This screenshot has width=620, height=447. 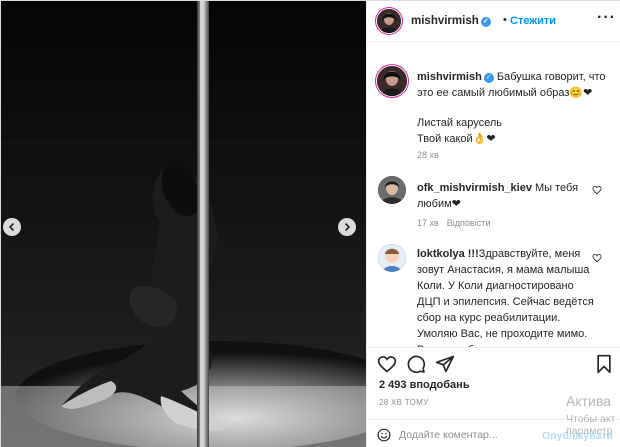 I want to click on windows-activation-title: Актива, so click(x=588, y=401).